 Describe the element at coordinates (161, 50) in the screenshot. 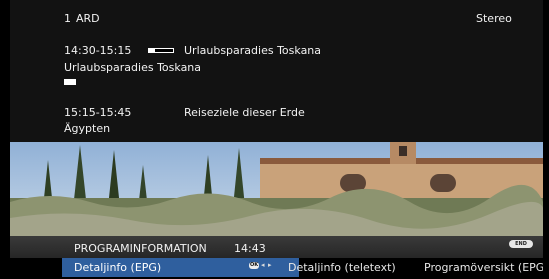

I see `current-program-progress-bar` at that location.